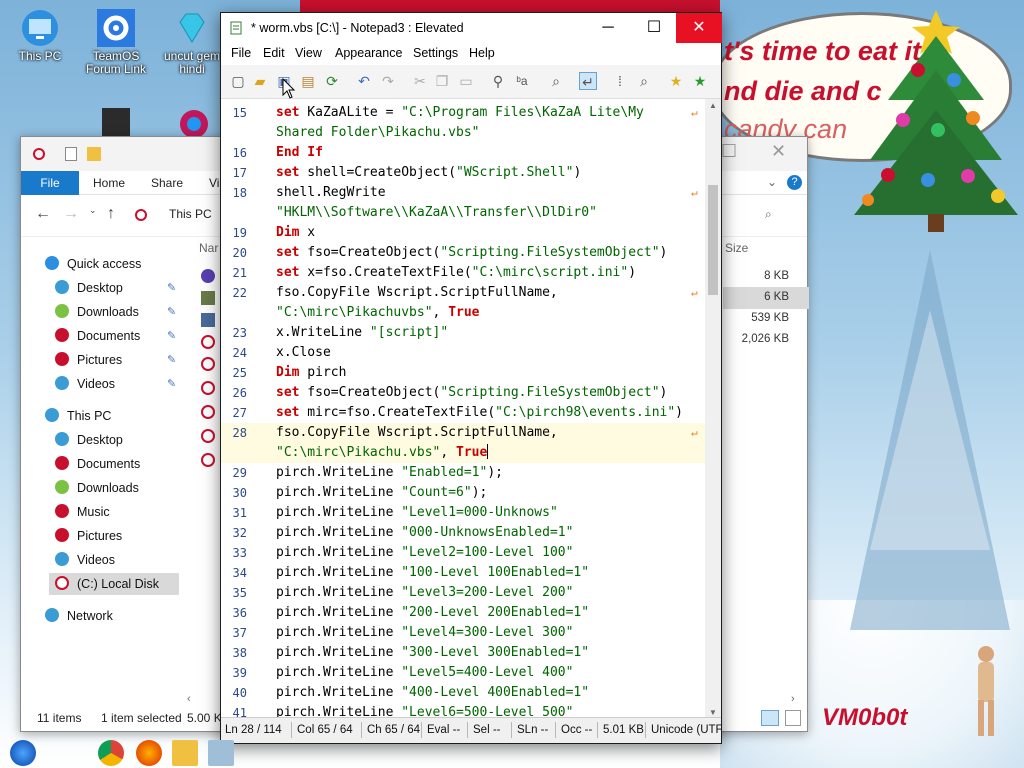  Describe the element at coordinates (793, 699) in the screenshot. I see `scroll-right-arrow-icon: ›` at that location.